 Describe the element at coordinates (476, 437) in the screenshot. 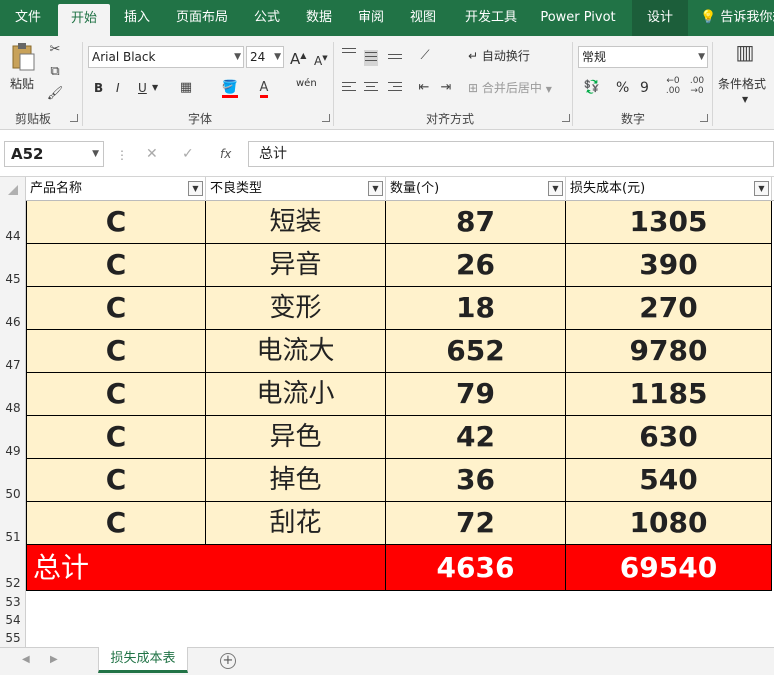

I see `table-cell-quantity: 42` at that location.